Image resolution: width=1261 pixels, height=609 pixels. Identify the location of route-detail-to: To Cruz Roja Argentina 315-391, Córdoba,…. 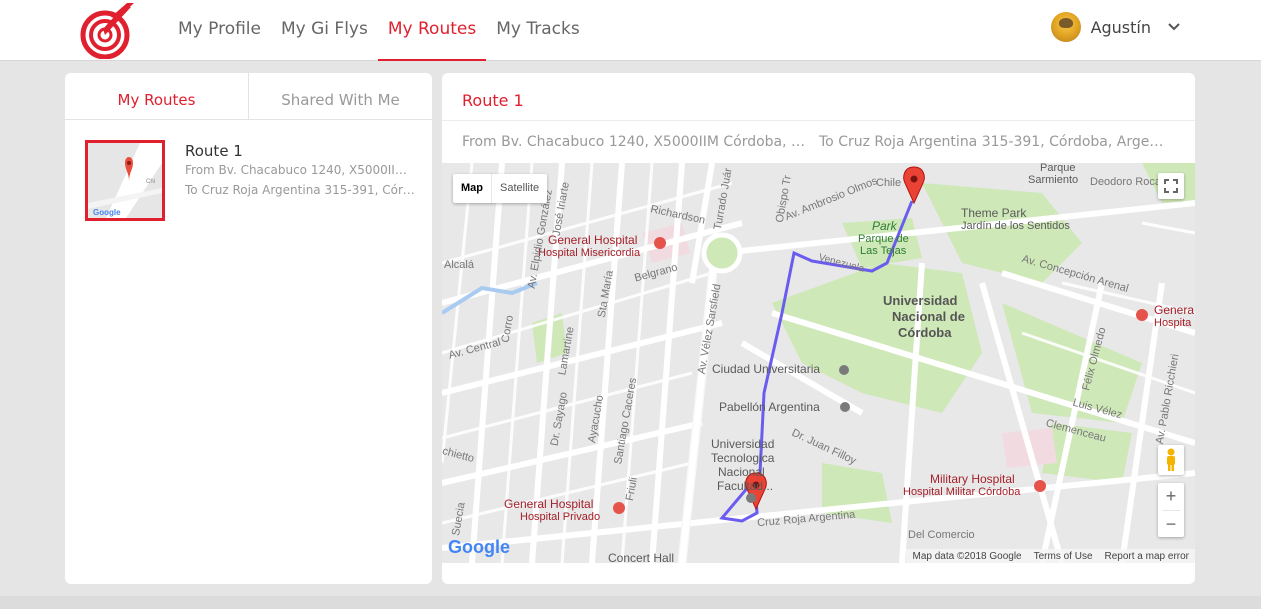
(994, 141).